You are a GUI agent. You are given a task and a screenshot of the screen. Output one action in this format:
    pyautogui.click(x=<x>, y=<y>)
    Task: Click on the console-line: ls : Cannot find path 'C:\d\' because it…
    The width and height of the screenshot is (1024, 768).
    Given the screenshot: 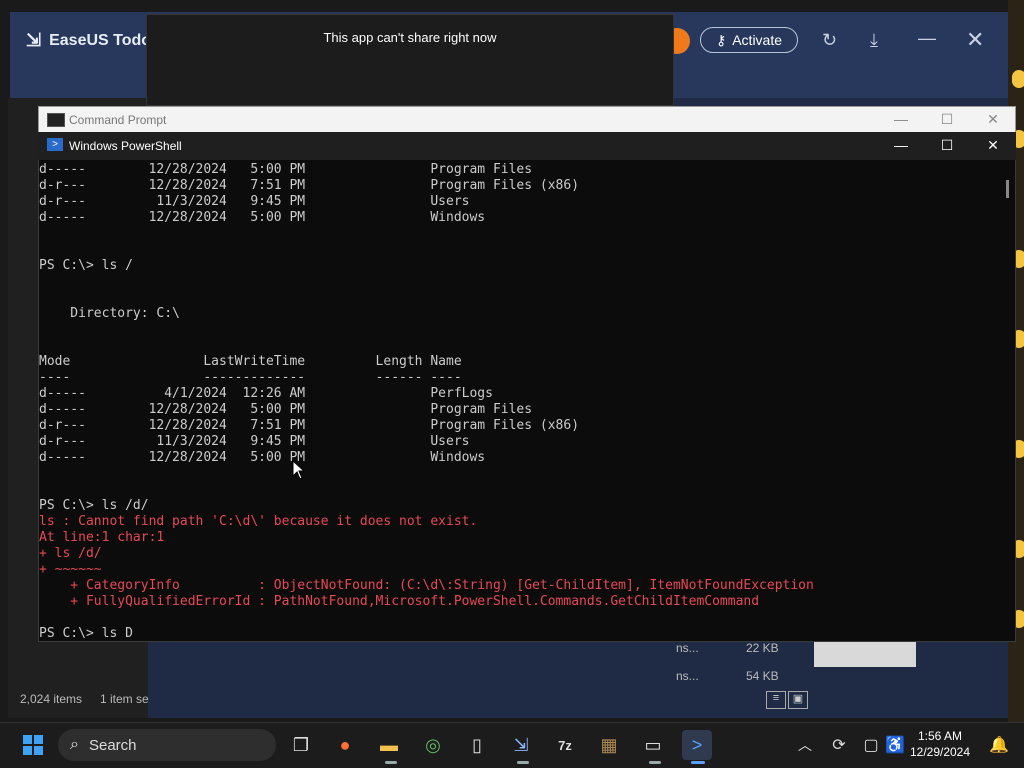 What is the action you would take?
    pyautogui.click(x=258, y=521)
    